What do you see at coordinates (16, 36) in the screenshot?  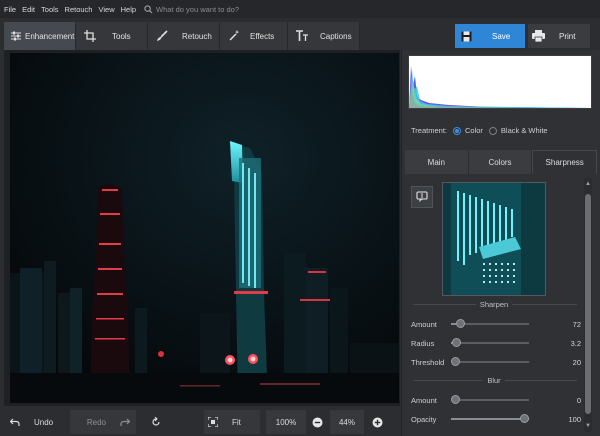 I see `sliders-icon` at bounding box center [16, 36].